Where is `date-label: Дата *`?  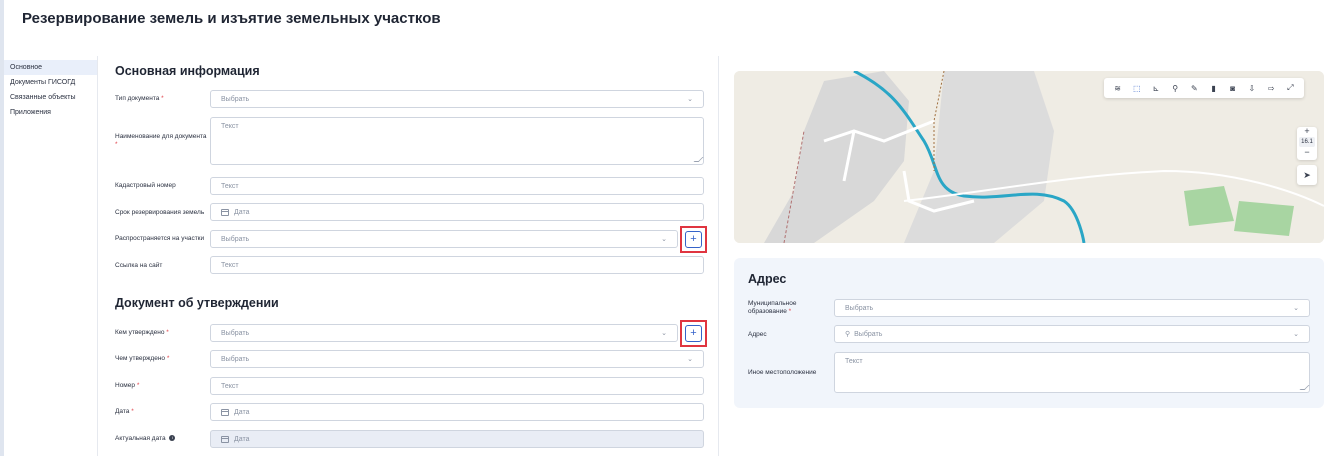 date-label: Дата * is located at coordinates (124, 411).